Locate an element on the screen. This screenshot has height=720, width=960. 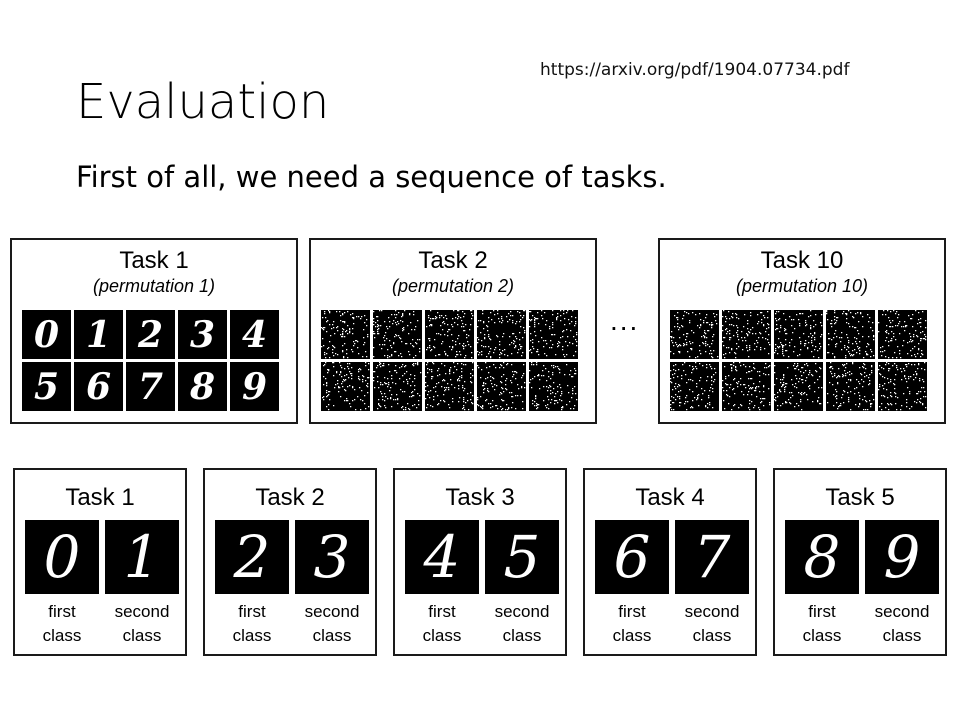
panel-permutation-label: (permutation 10) is located at coordinates (802, 286).